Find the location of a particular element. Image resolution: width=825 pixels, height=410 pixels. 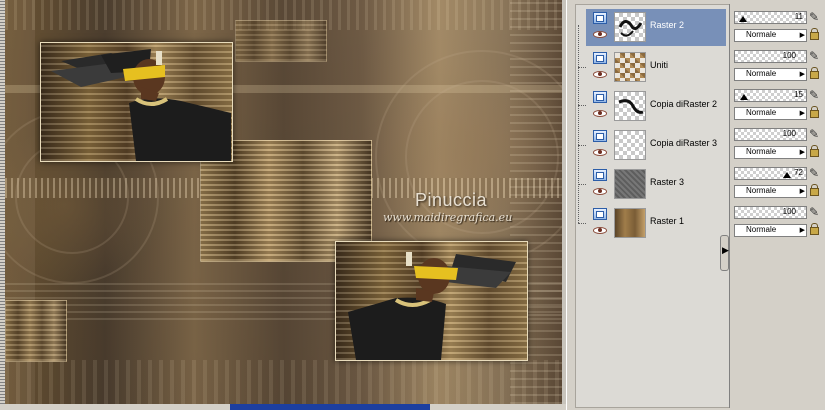

opacity-value: 11 is located at coordinates (798, 16).